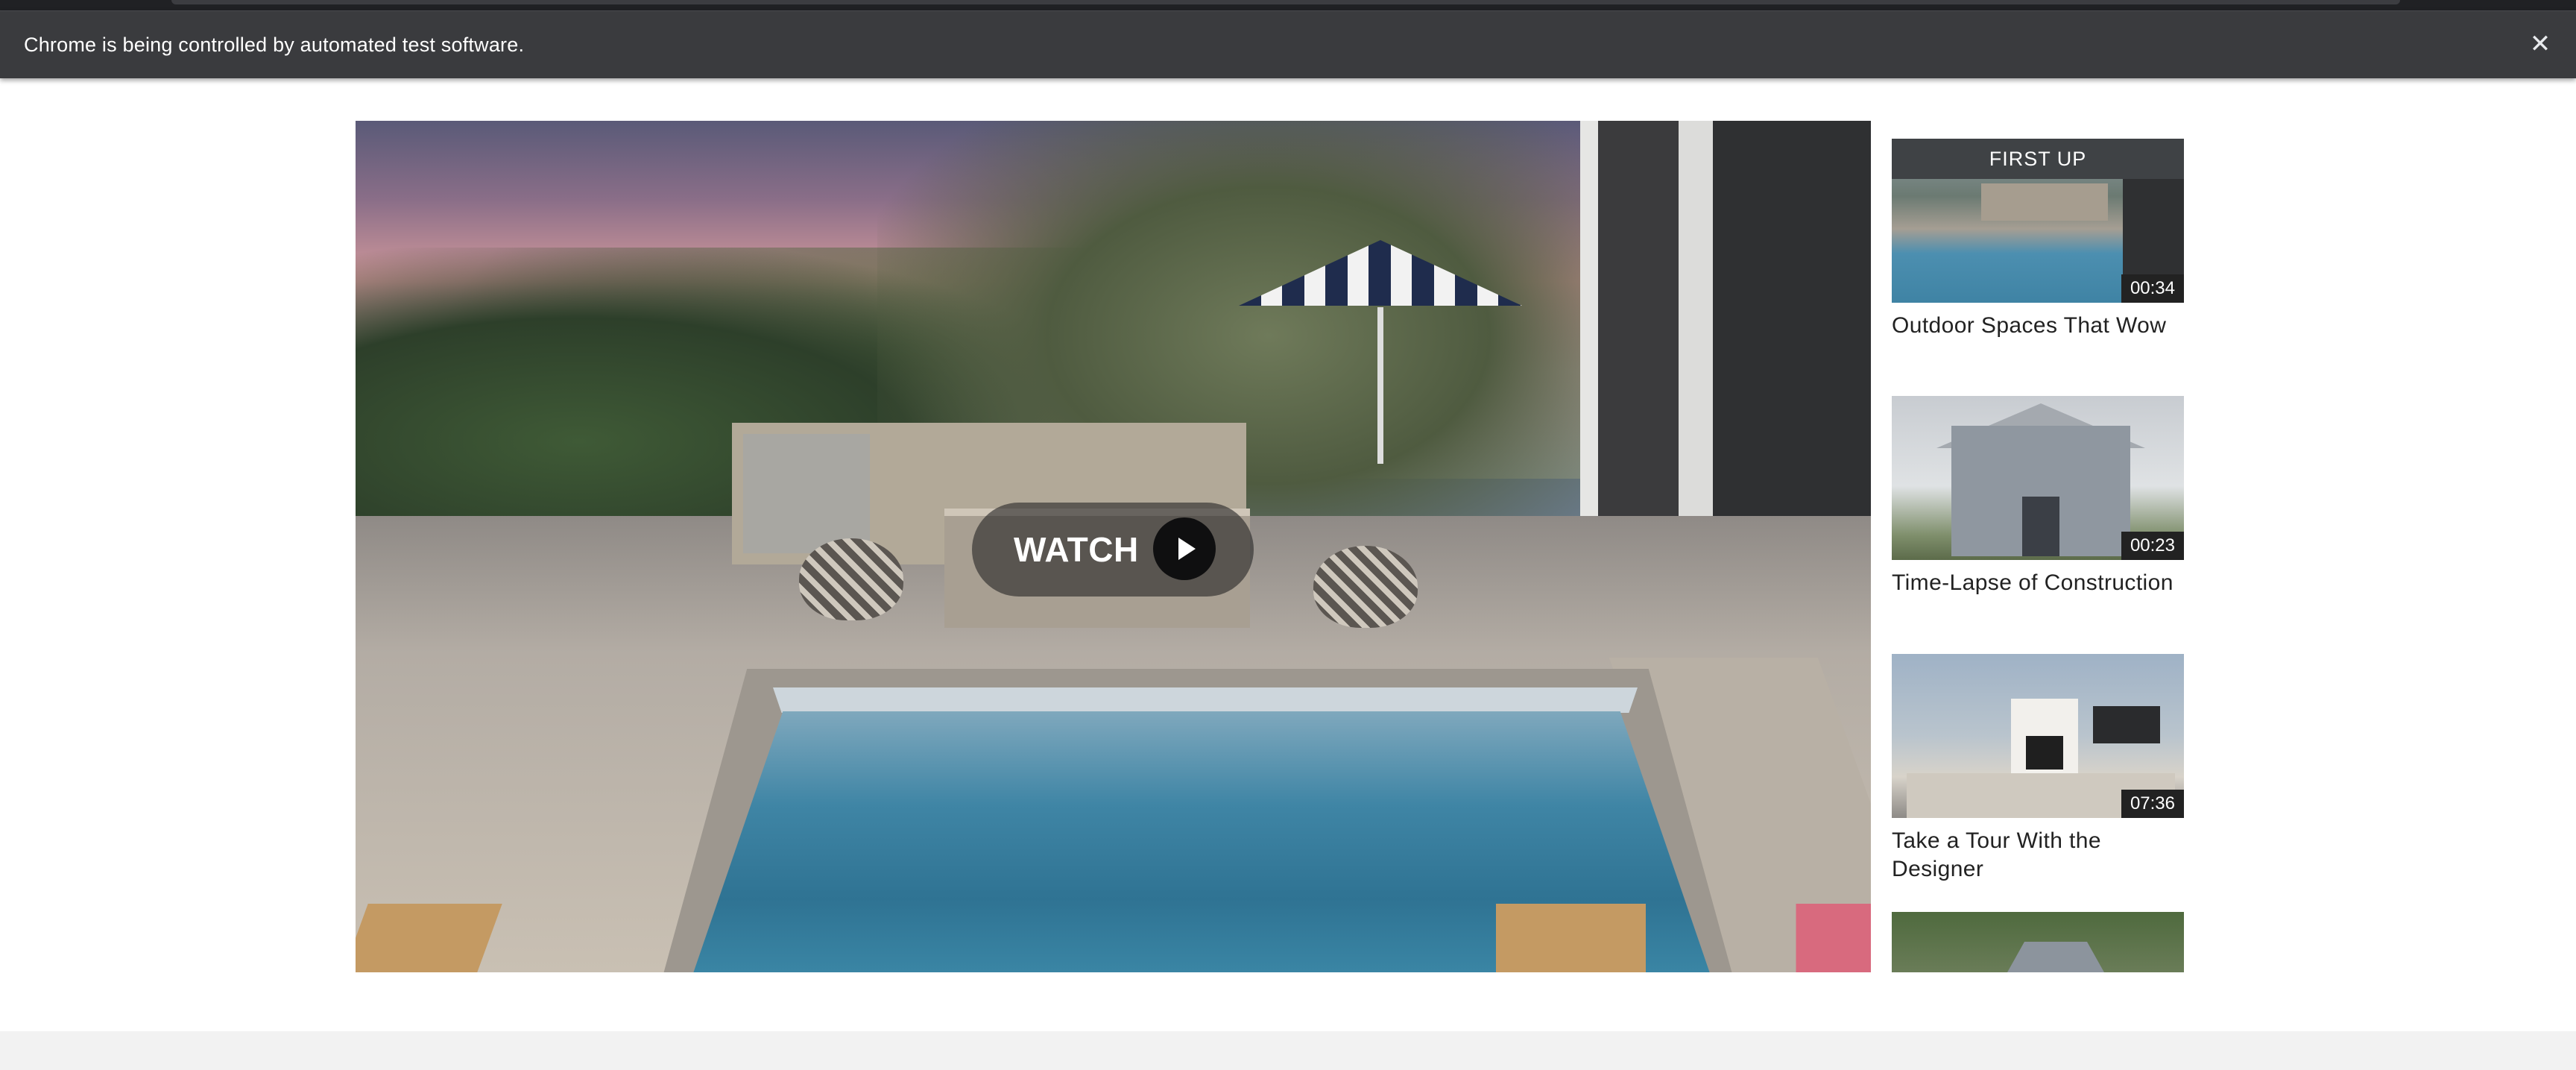  I want to click on address-bar-edge, so click(1285, 2).